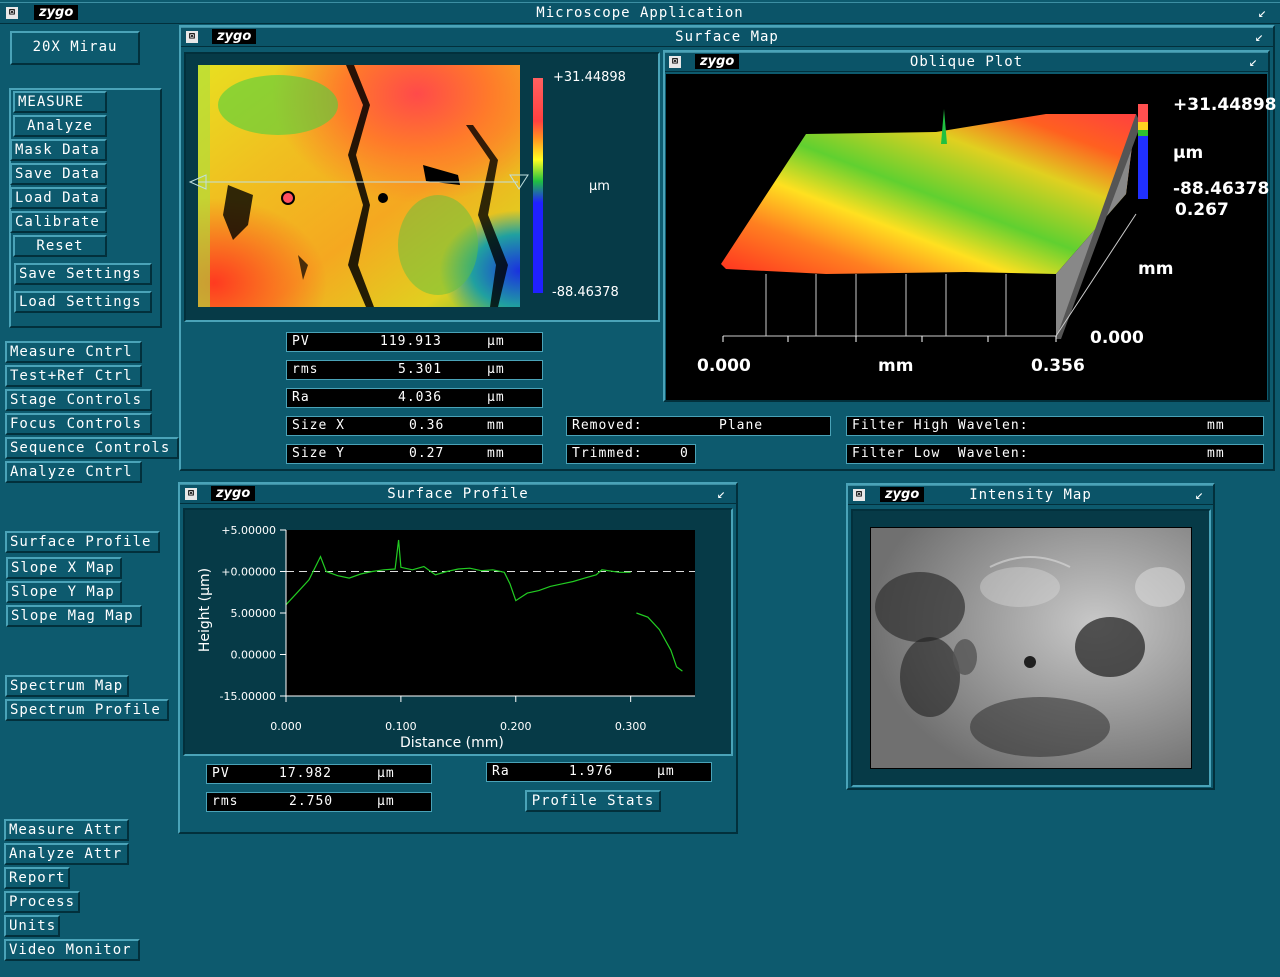  What do you see at coordinates (42, 902) in the screenshot?
I see `process-button: Process` at bounding box center [42, 902].